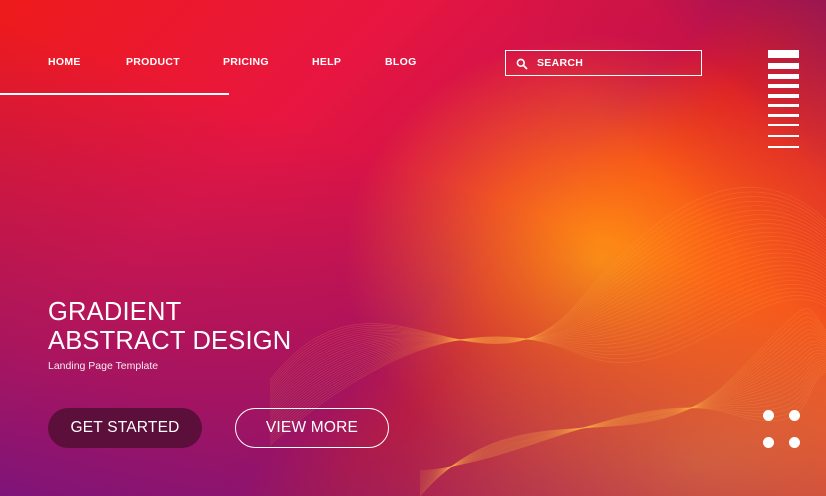 The width and height of the screenshot is (826, 496). I want to click on hamburger-menu-icon, so click(783, 102).